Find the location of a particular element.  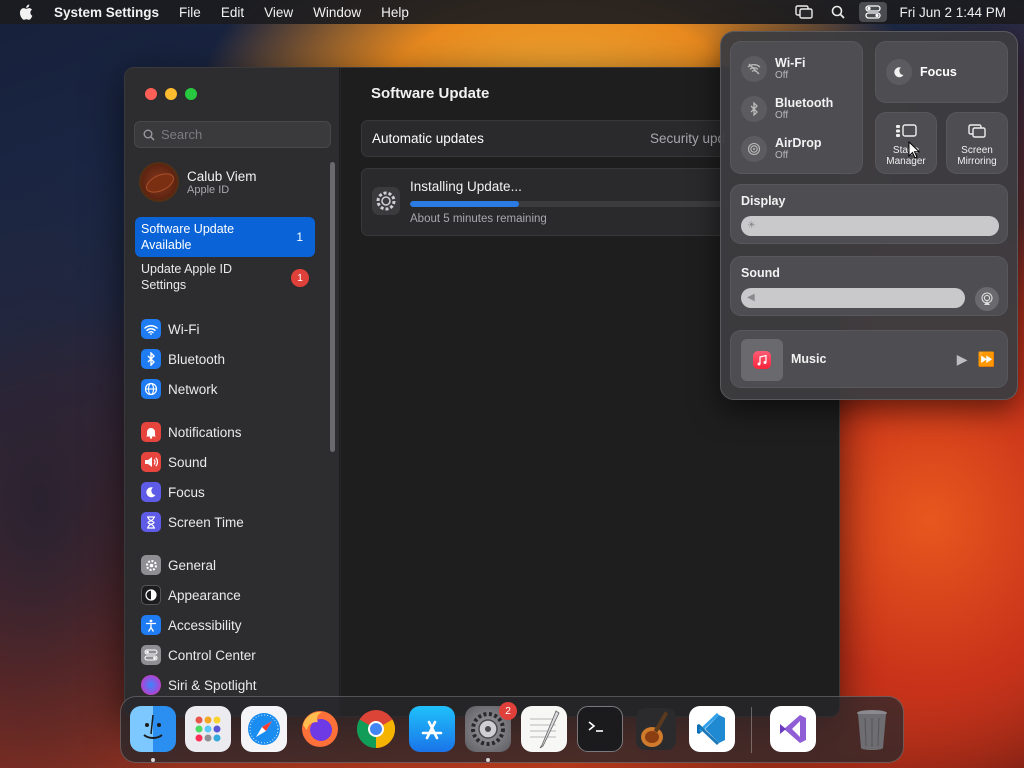

sidebar-item-update-apple-id: Update Apple ID Settings 1 is located at coordinates (228, 277).